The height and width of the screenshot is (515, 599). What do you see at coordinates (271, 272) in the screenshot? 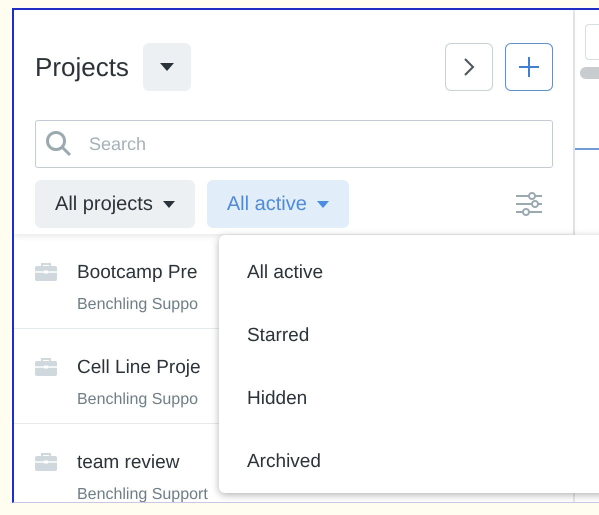
I see `menu-item: All active` at bounding box center [271, 272].